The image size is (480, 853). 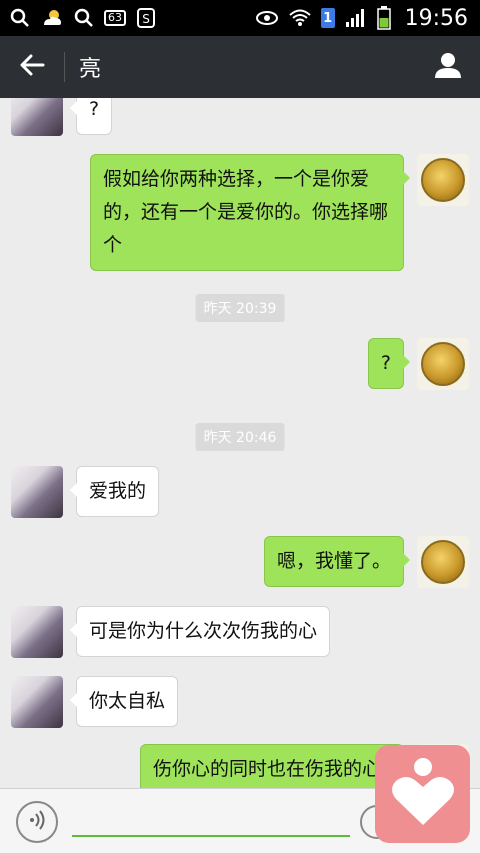 What do you see at coordinates (267, 18) in the screenshot?
I see `eye-icon` at bounding box center [267, 18].